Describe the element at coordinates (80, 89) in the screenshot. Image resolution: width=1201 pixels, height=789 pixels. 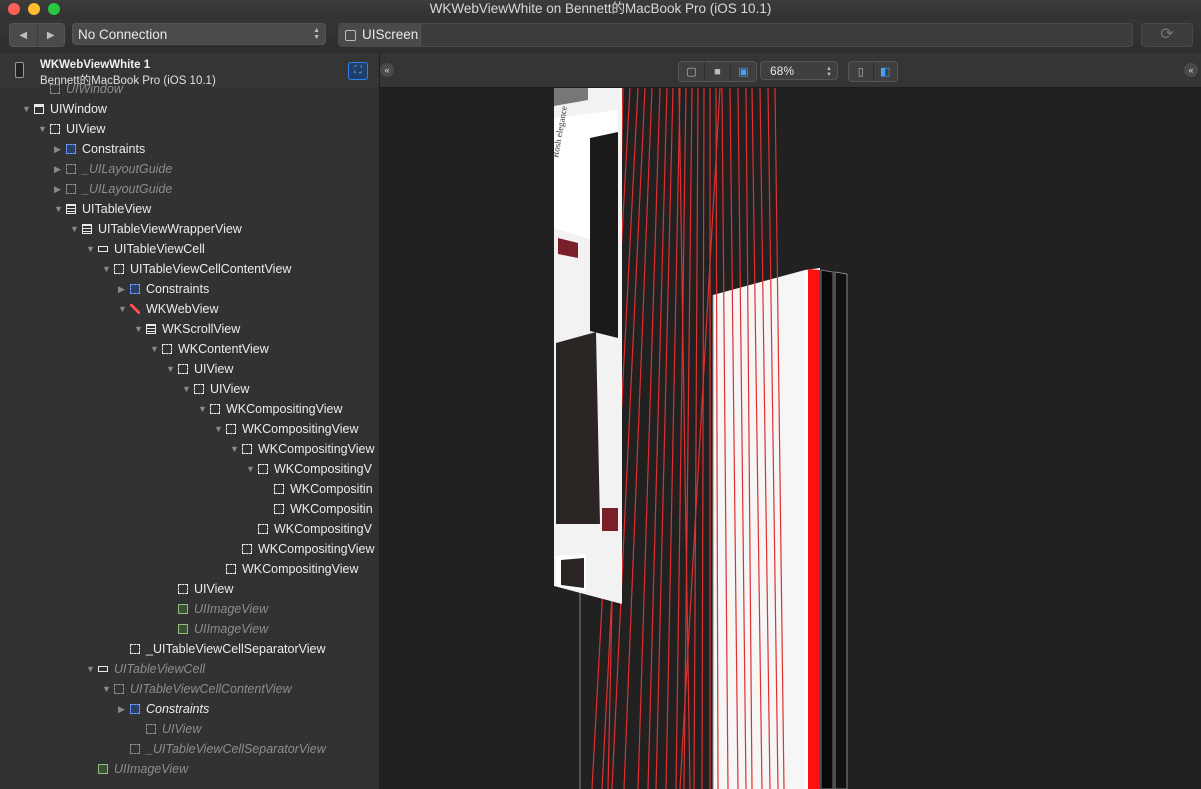
I see `tree-row: UIWindow` at that location.